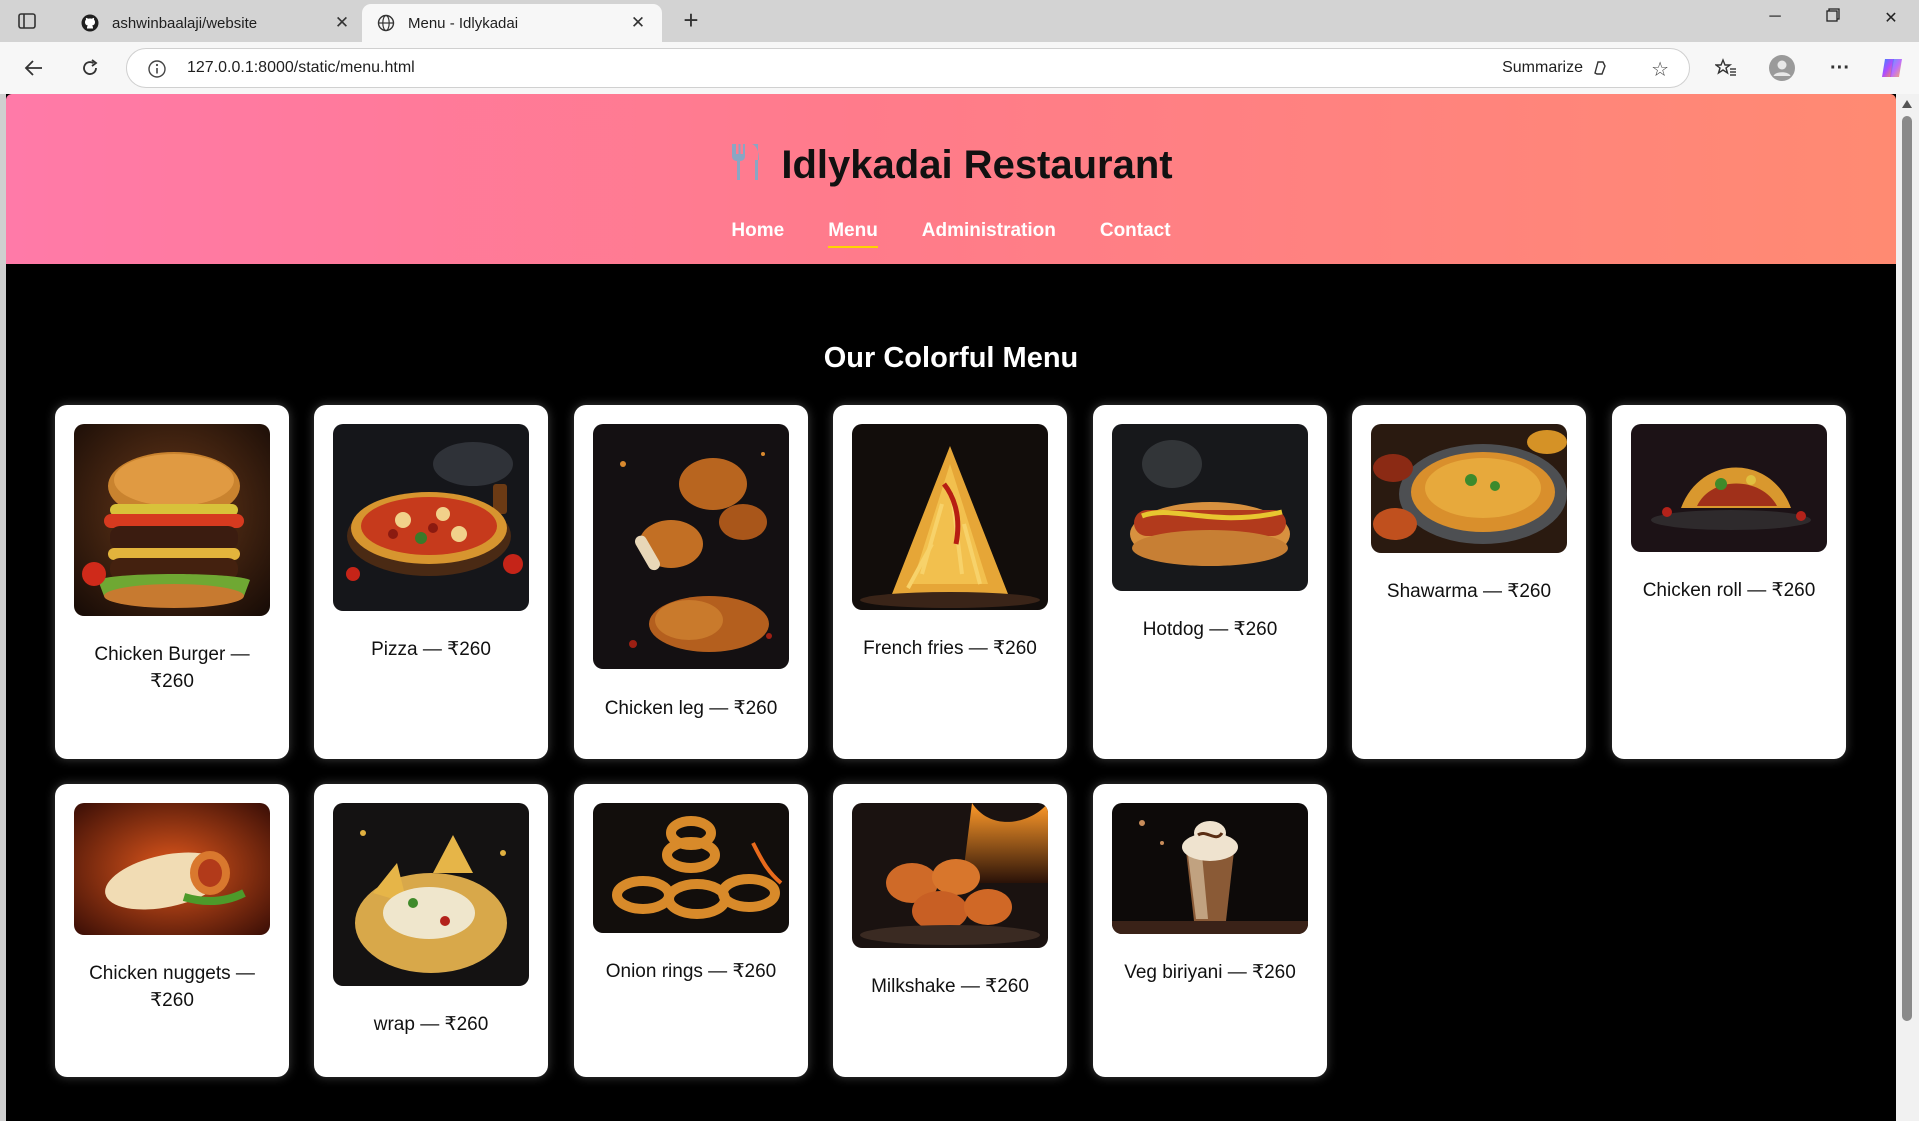 The height and width of the screenshot is (1121, 1919). Describe the element at coordinates (1891, 18) in the screenshot. I see `close-window-icon: ✕` at that location.